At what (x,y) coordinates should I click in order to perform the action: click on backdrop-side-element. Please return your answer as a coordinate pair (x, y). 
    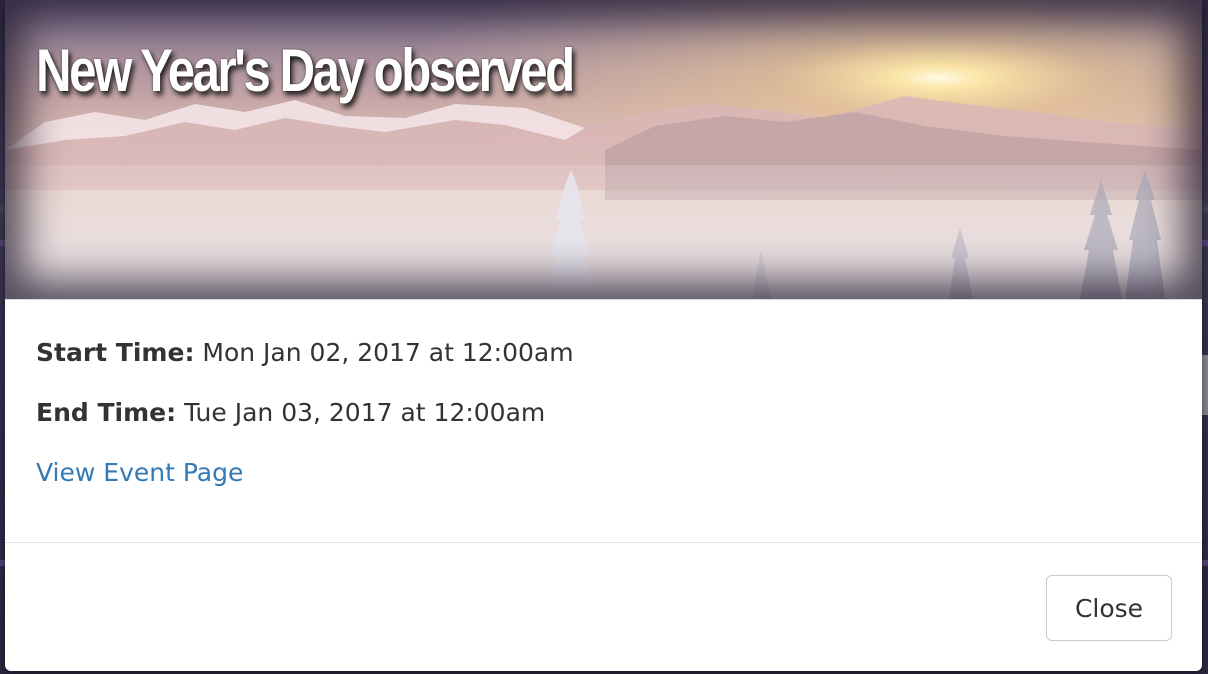
    Looking at the image, I should click on (1205, 385).